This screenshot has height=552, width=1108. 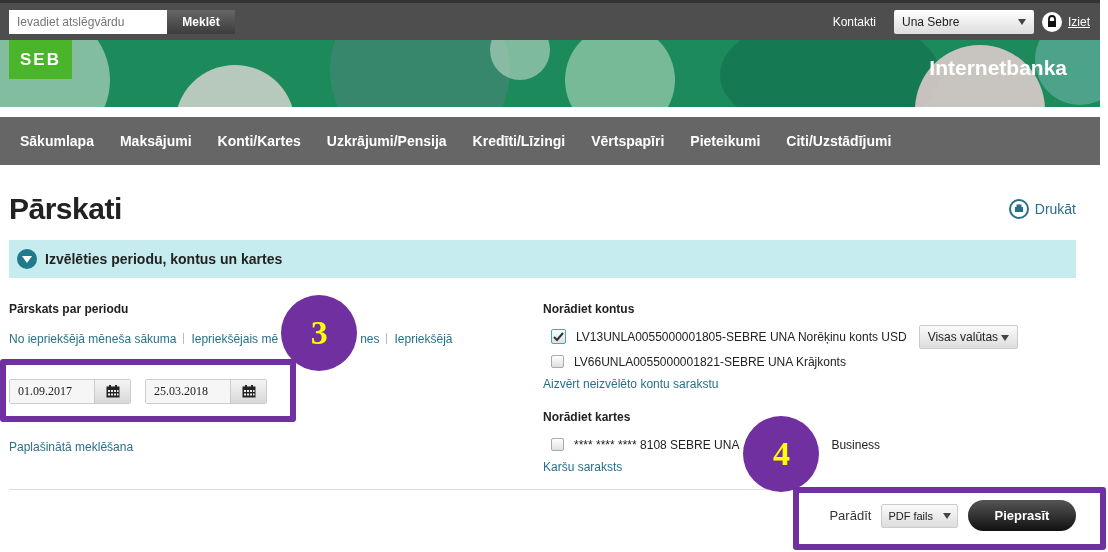 I want to click on print-icon, so click(x=1018, y=209).